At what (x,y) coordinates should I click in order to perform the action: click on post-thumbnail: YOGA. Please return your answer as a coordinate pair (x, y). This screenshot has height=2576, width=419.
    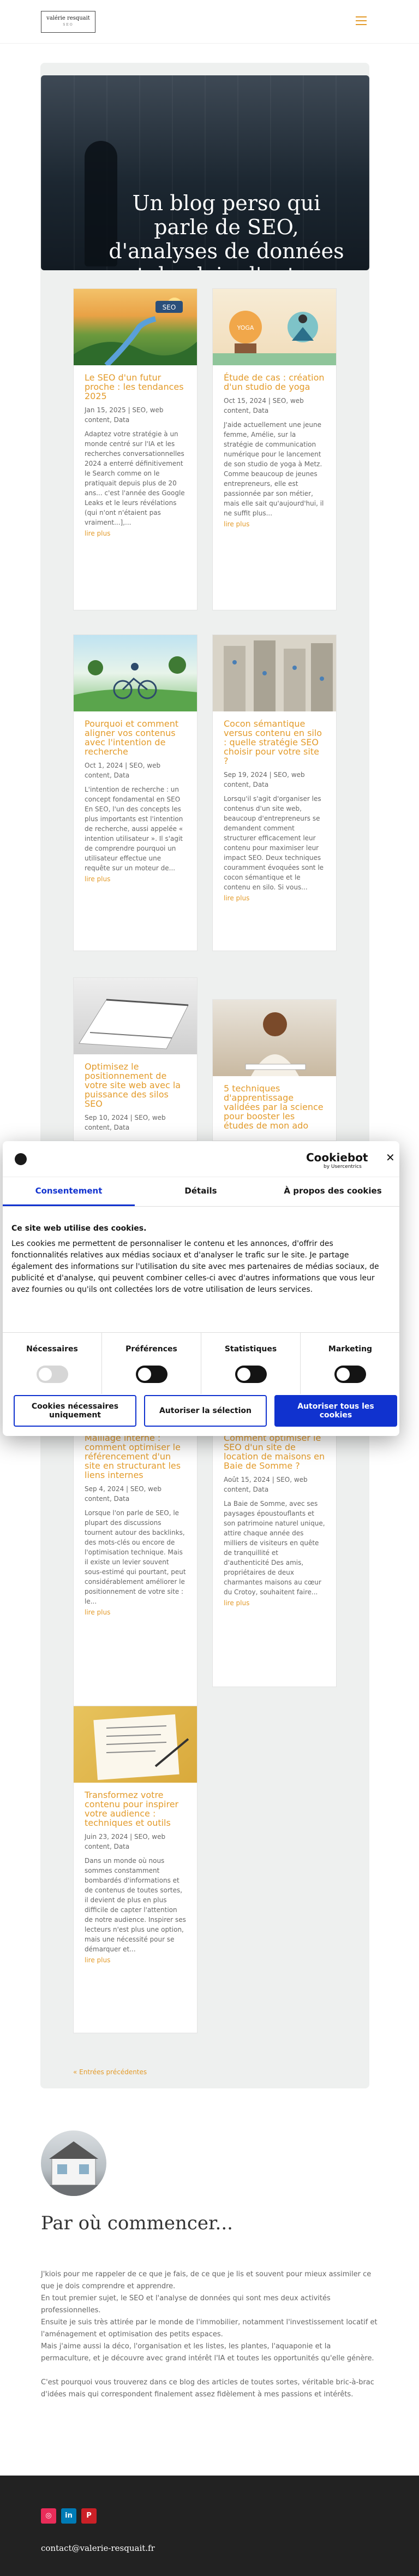
    Looking at the image, I should click on (274, 327).